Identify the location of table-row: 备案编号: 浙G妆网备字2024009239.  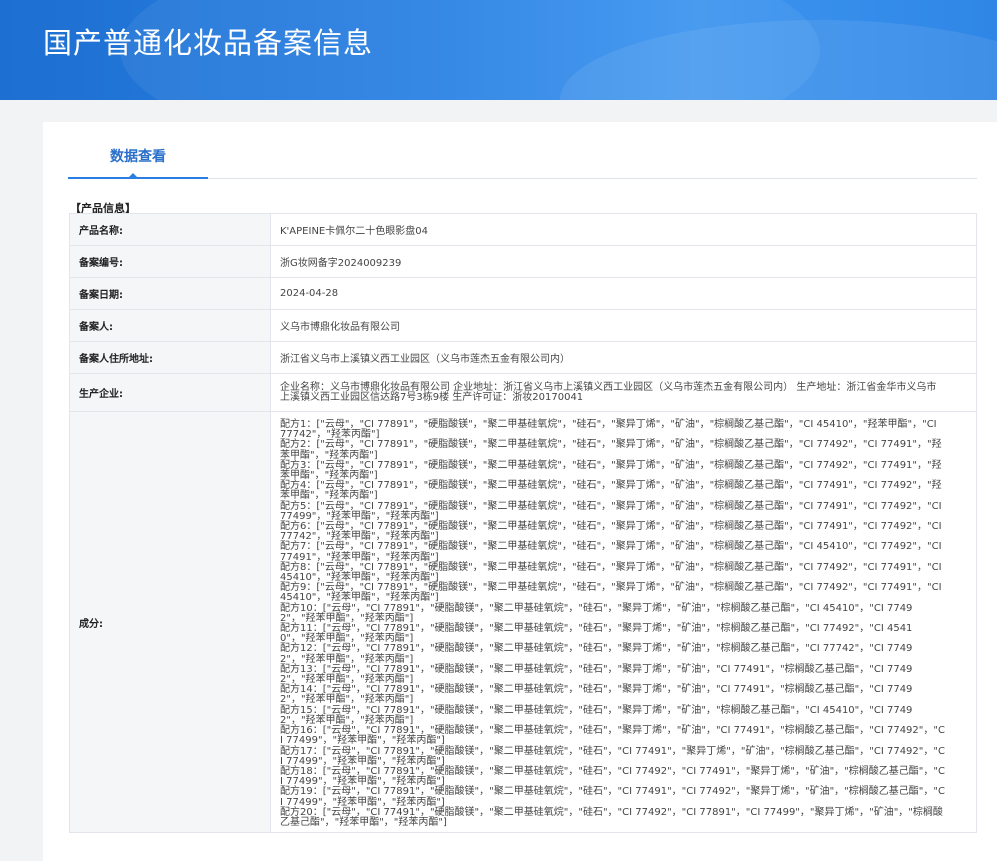
(523, 261).